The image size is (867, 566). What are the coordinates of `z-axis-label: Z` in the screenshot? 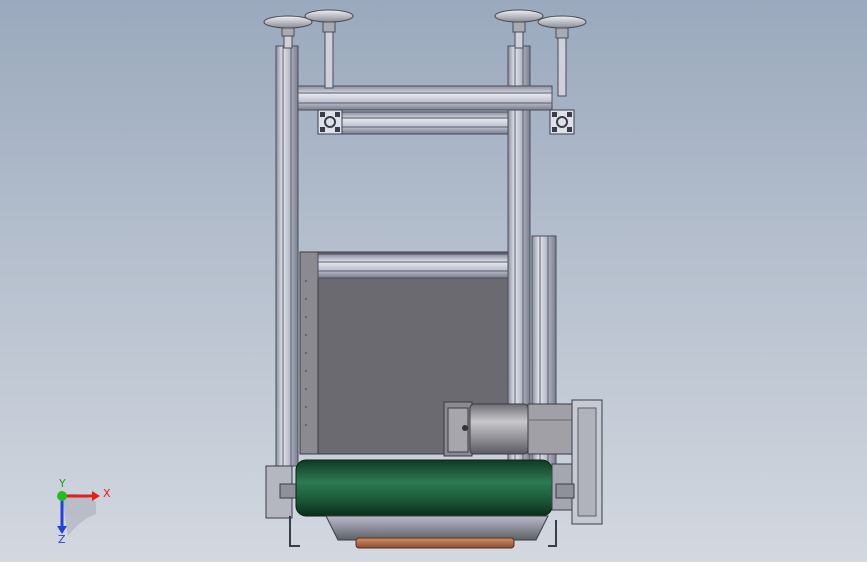 It's located at (62, 539).